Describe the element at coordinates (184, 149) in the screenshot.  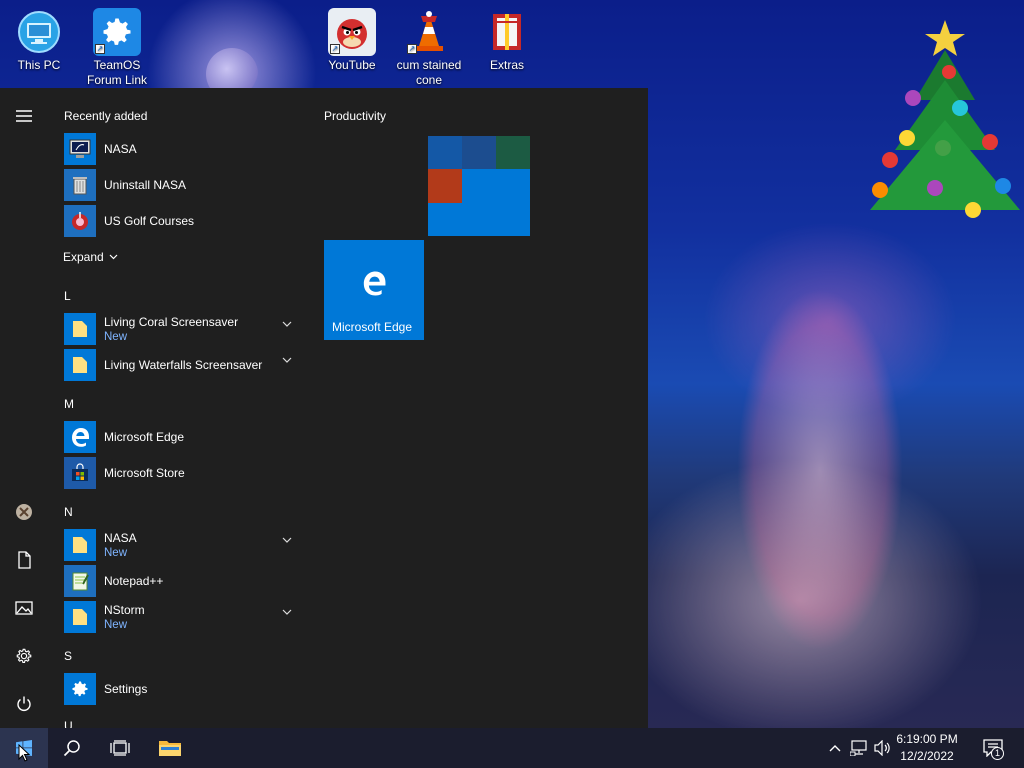
I see `app-nasa-recent: NASA` at that location.